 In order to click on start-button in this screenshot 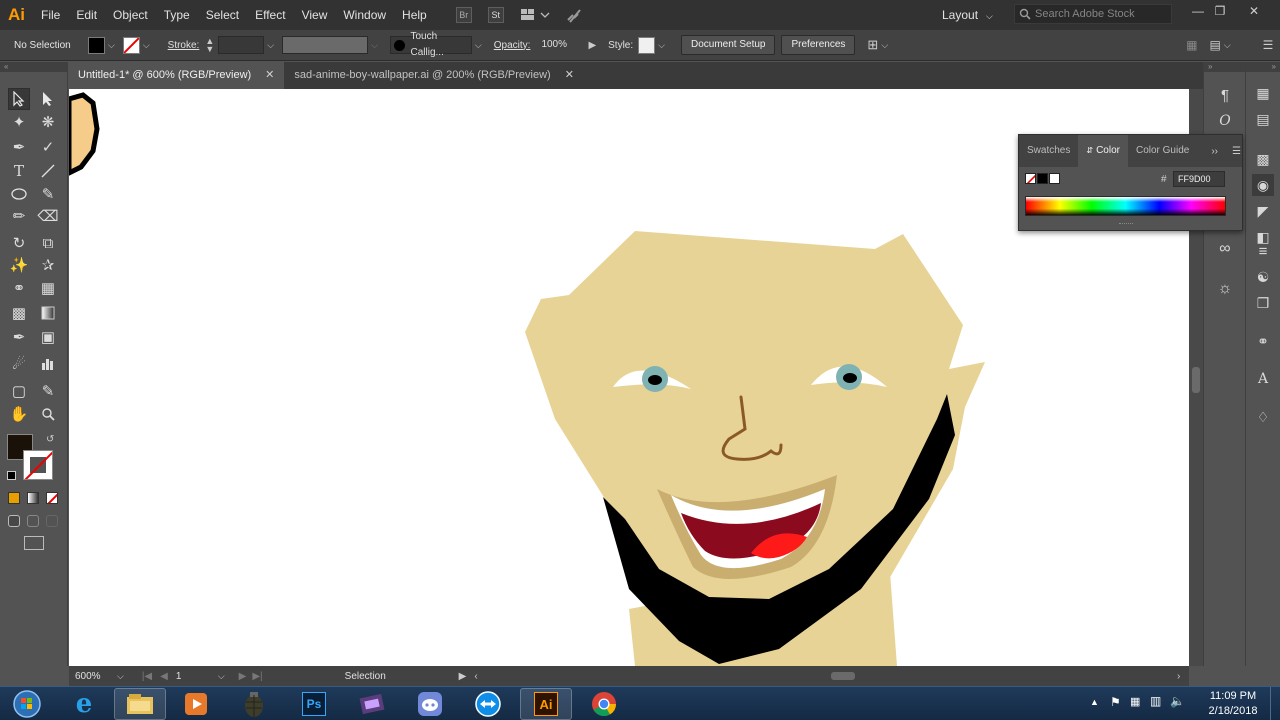, I will do `click(27, 704)`.